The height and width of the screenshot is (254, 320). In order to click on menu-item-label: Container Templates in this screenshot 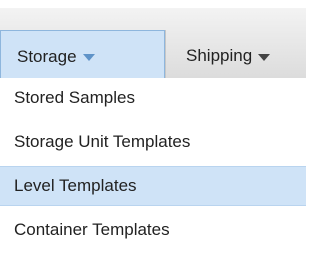, I will do `click(92, 229)`.